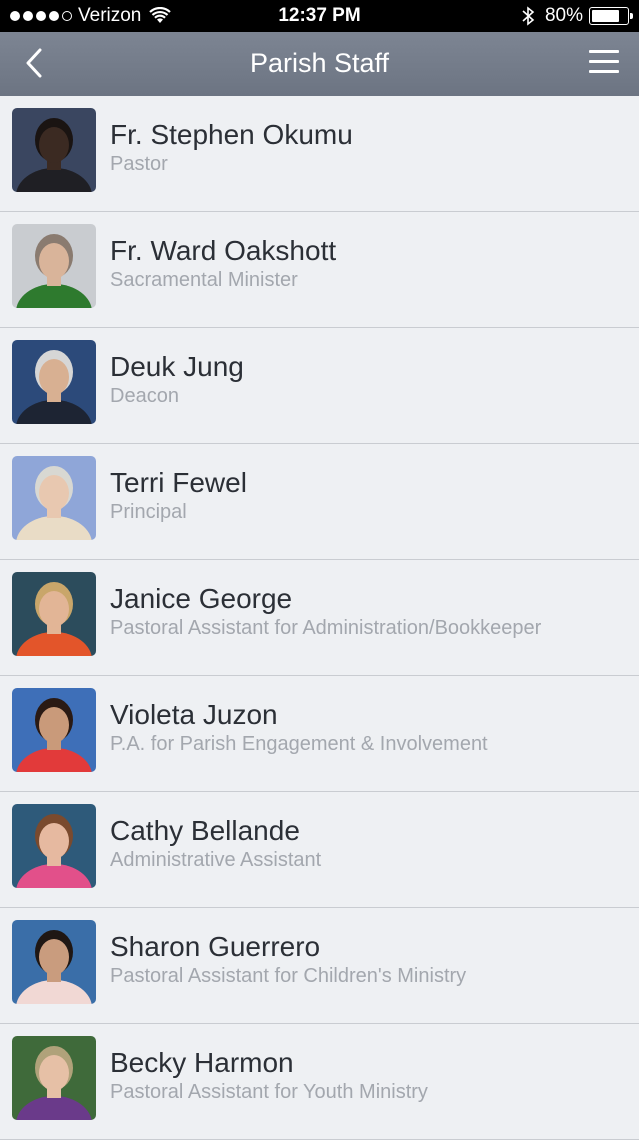 Image resolution: width=639 pixels, height=1140 pixels. What do you see at coordinates (319, 154) in the screenshot?
I see `staff-row: Fr. Stephen Okumu Pastor` at bounding box center [319, 154].